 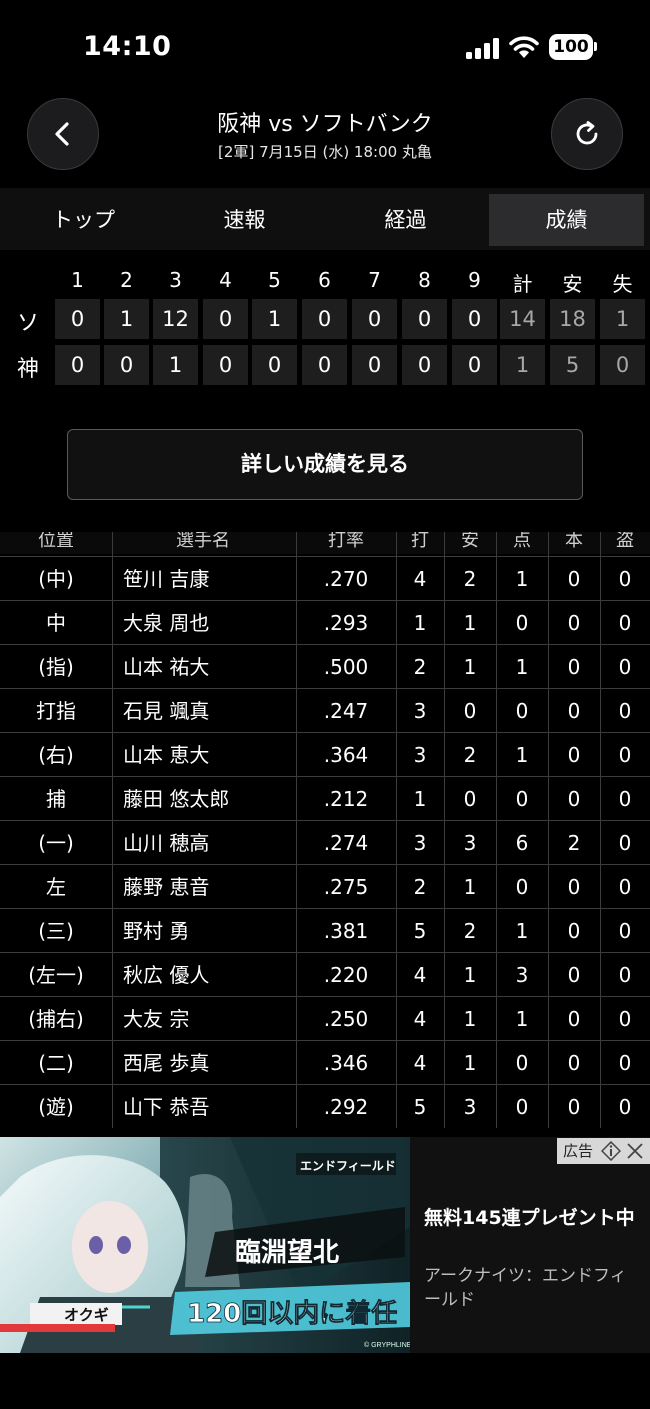 What do you see at coordinates (470, 623) in the screenshot?
I see `hits-cell: 1` at bounding box center [470, 623].